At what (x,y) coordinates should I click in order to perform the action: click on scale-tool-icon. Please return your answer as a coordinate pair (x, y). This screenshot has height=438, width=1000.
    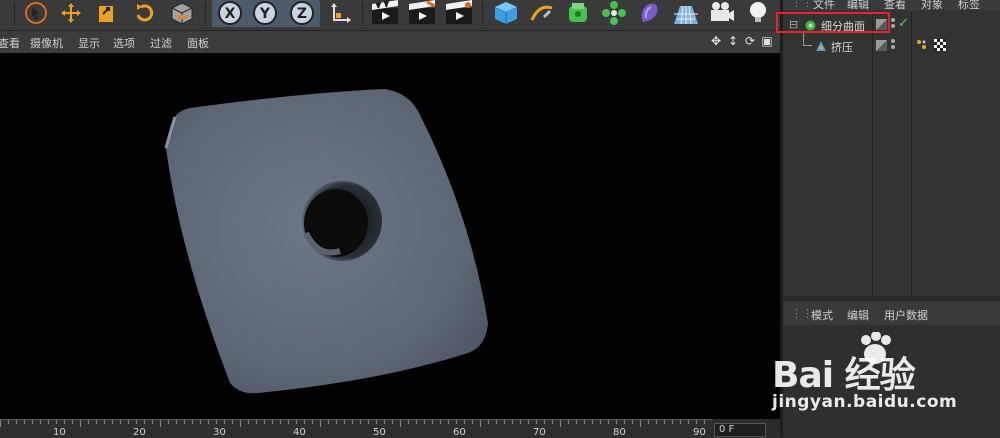
    Looking at the image, I should click on (106, 13).